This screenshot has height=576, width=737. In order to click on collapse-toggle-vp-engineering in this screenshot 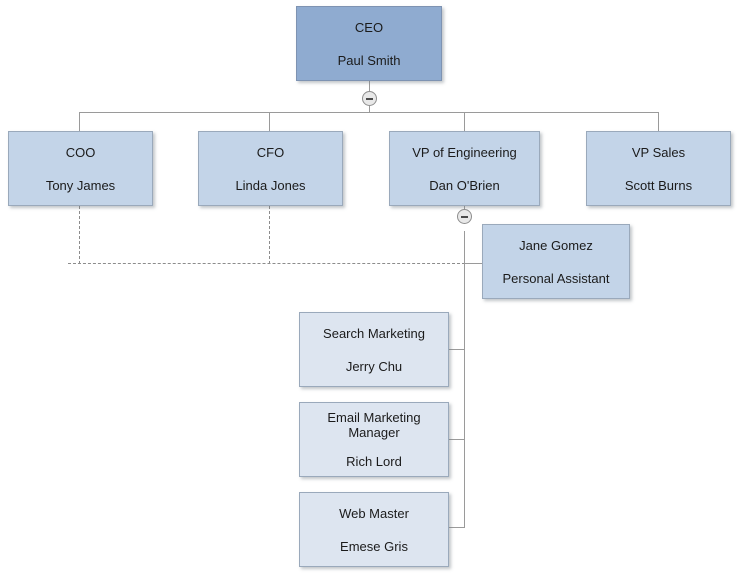, I will do `click(464, 216)`.